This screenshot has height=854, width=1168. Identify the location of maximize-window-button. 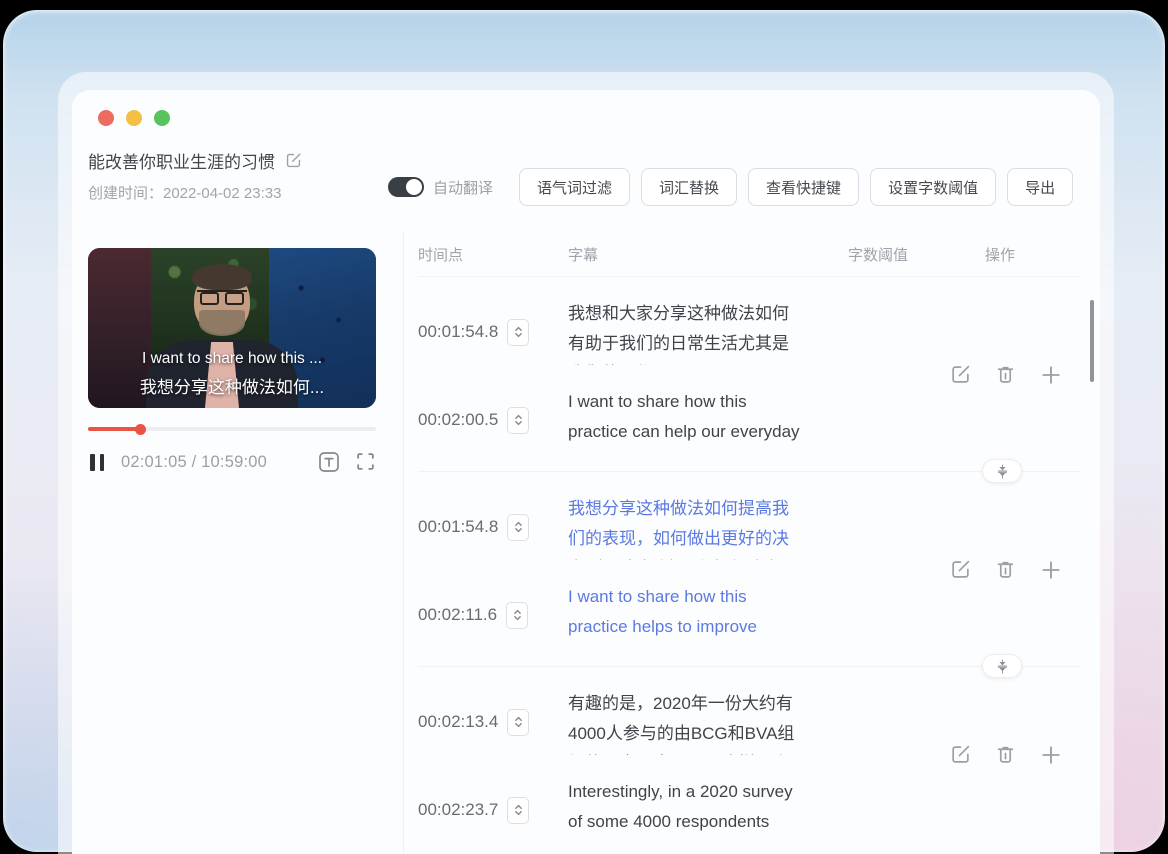
(162, 118).